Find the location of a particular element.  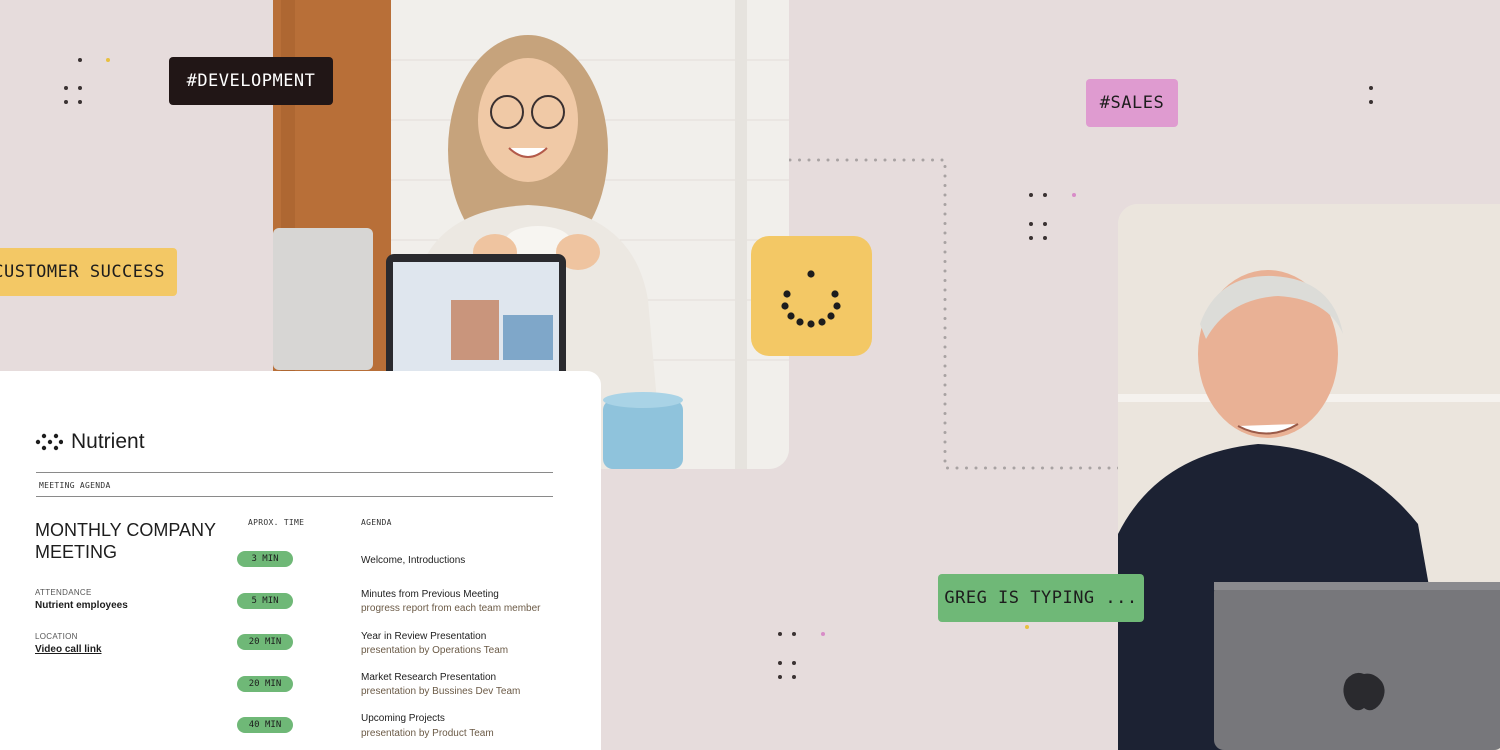

brand-logo: Nutrient is located at coordinates (90, 442).